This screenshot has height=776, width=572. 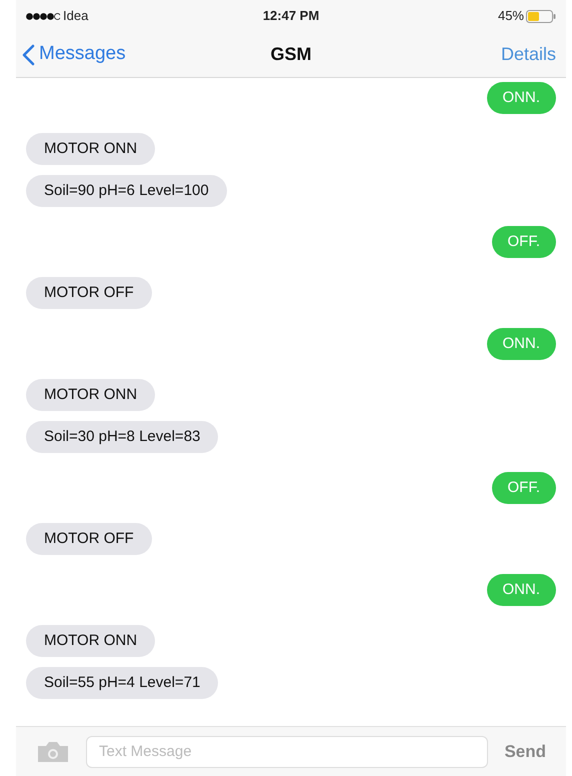 What do you see at coordinates (28, 55) in the screenshot?
I see `chevron-left-icon` at bounding box center [28, 55].